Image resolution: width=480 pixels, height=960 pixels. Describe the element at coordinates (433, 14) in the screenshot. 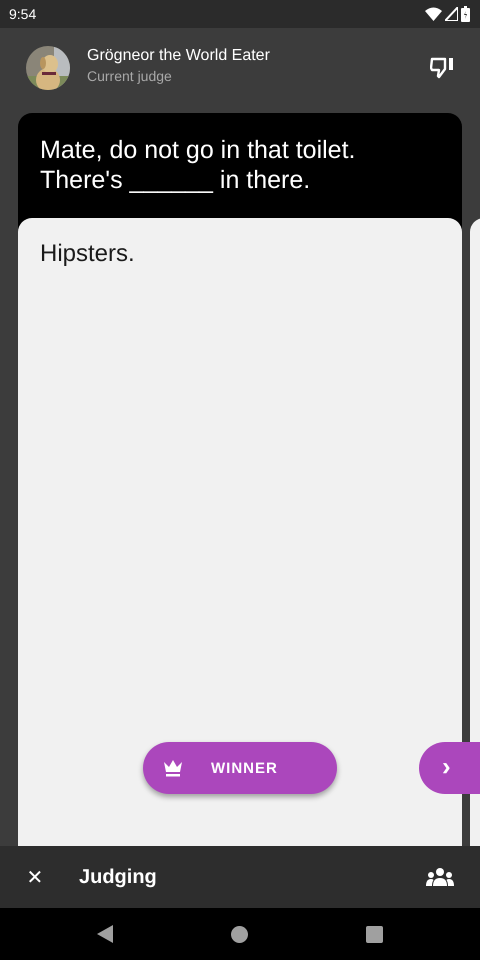

I see `wifi-icon` at that location.